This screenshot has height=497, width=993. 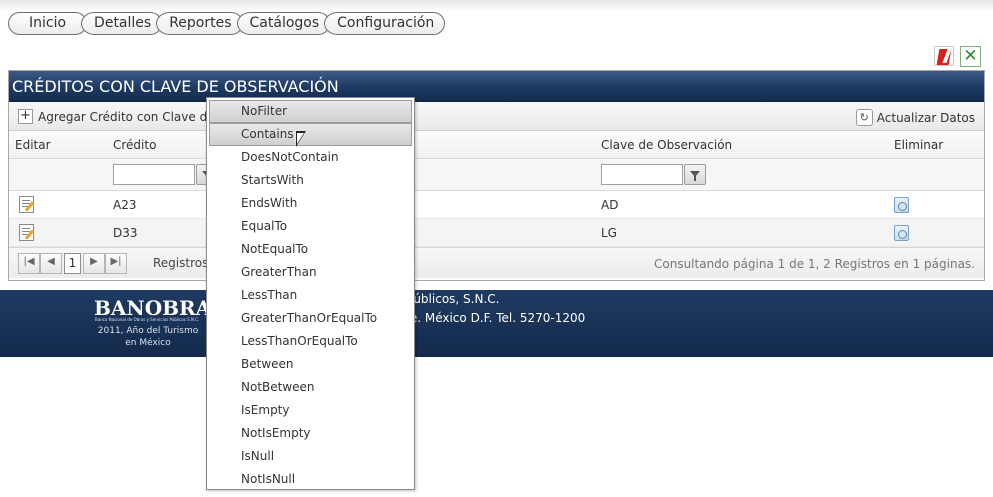 I want to click on header-editar: Editar, so click(x=33, y=145).